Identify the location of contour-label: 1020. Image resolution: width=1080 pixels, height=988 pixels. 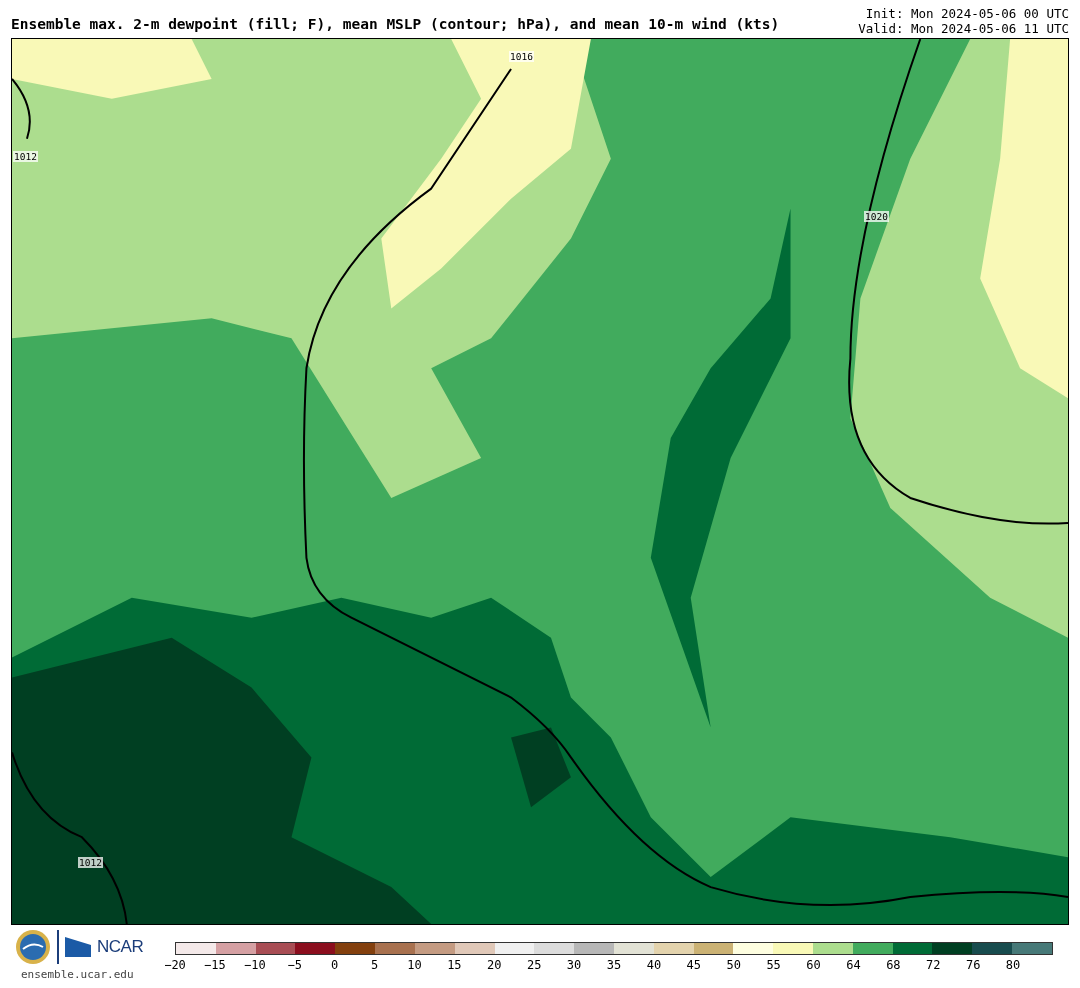
(876, 216).